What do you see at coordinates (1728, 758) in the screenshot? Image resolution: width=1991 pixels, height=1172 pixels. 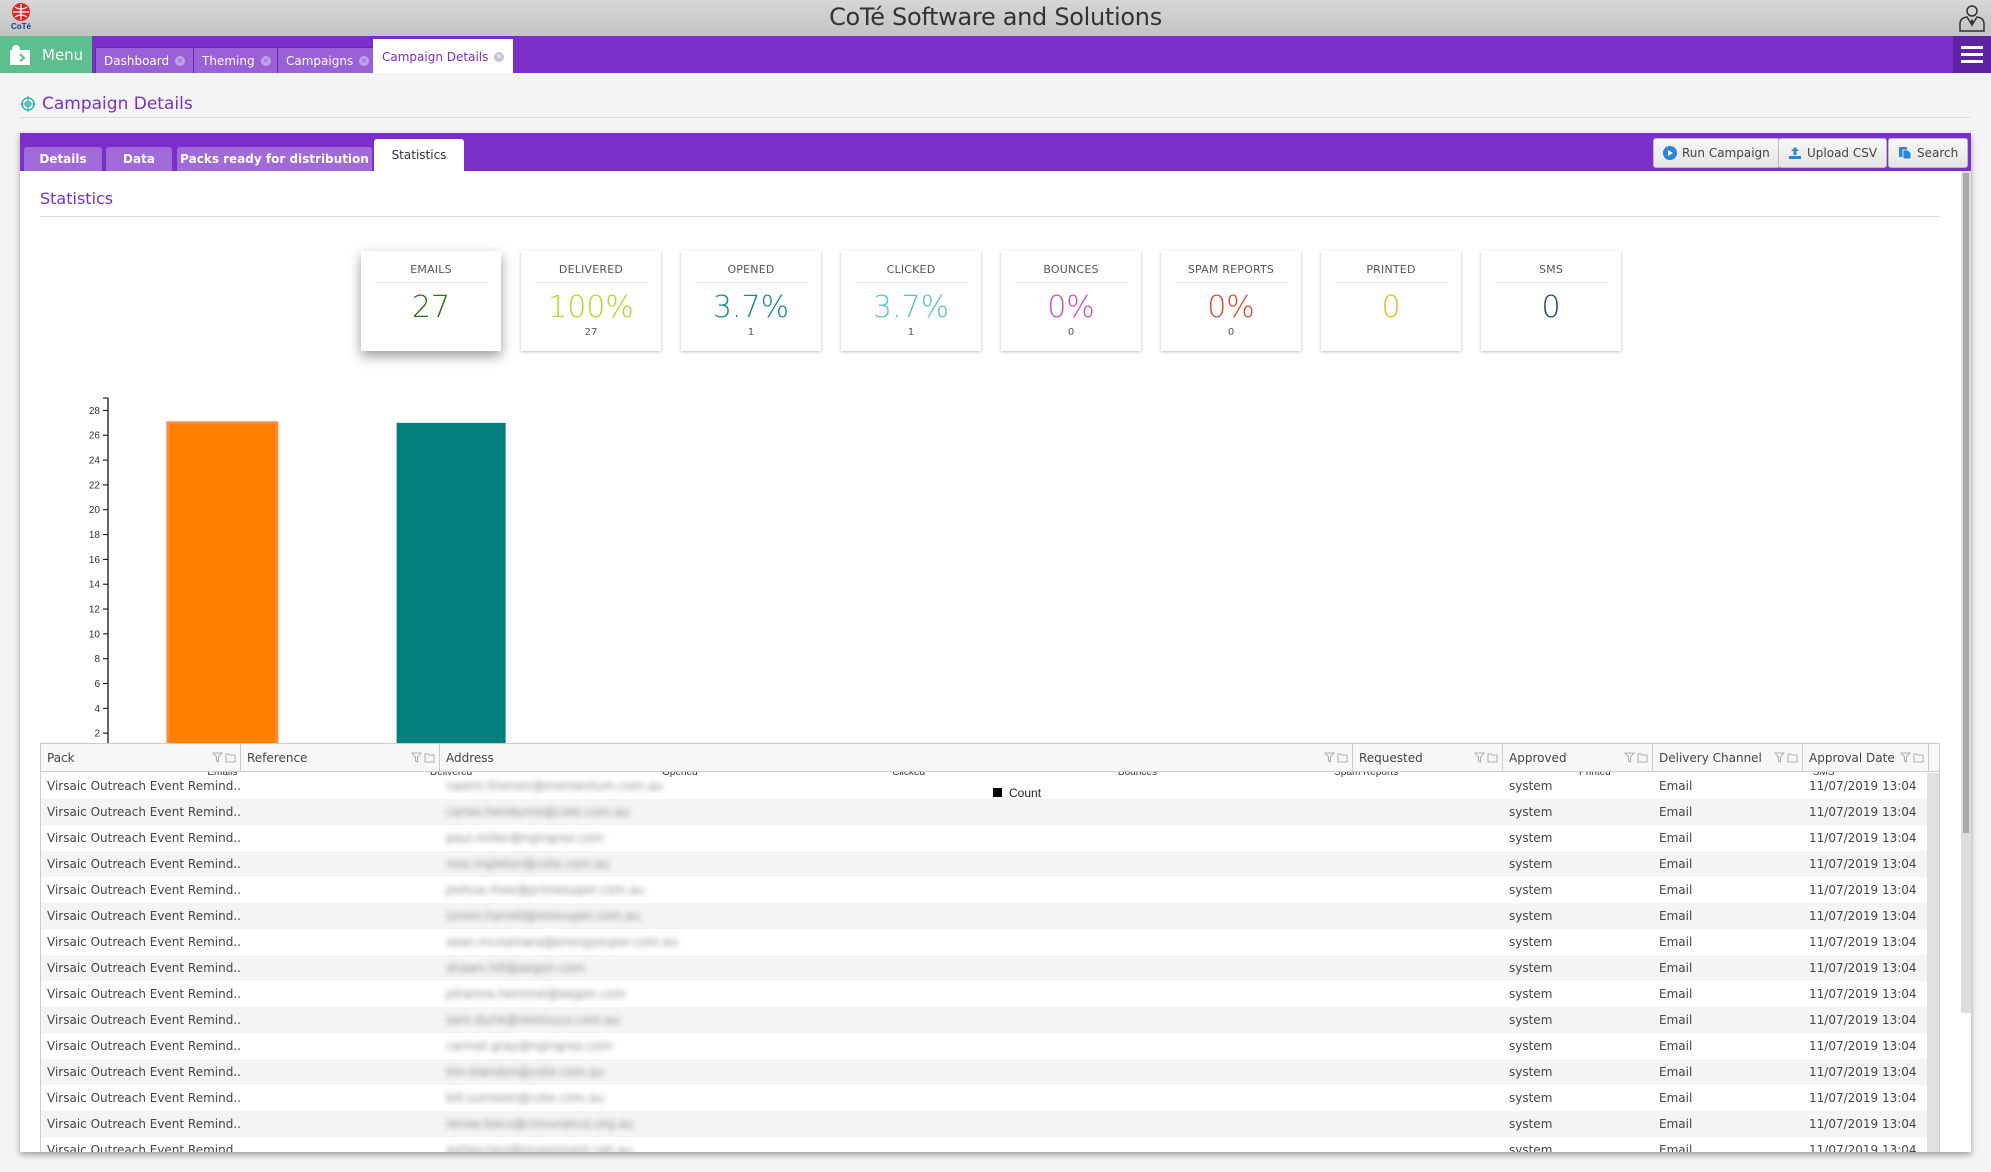 I see `column-header-channel: Delivery Channel` at bounding box center [1728, 758].